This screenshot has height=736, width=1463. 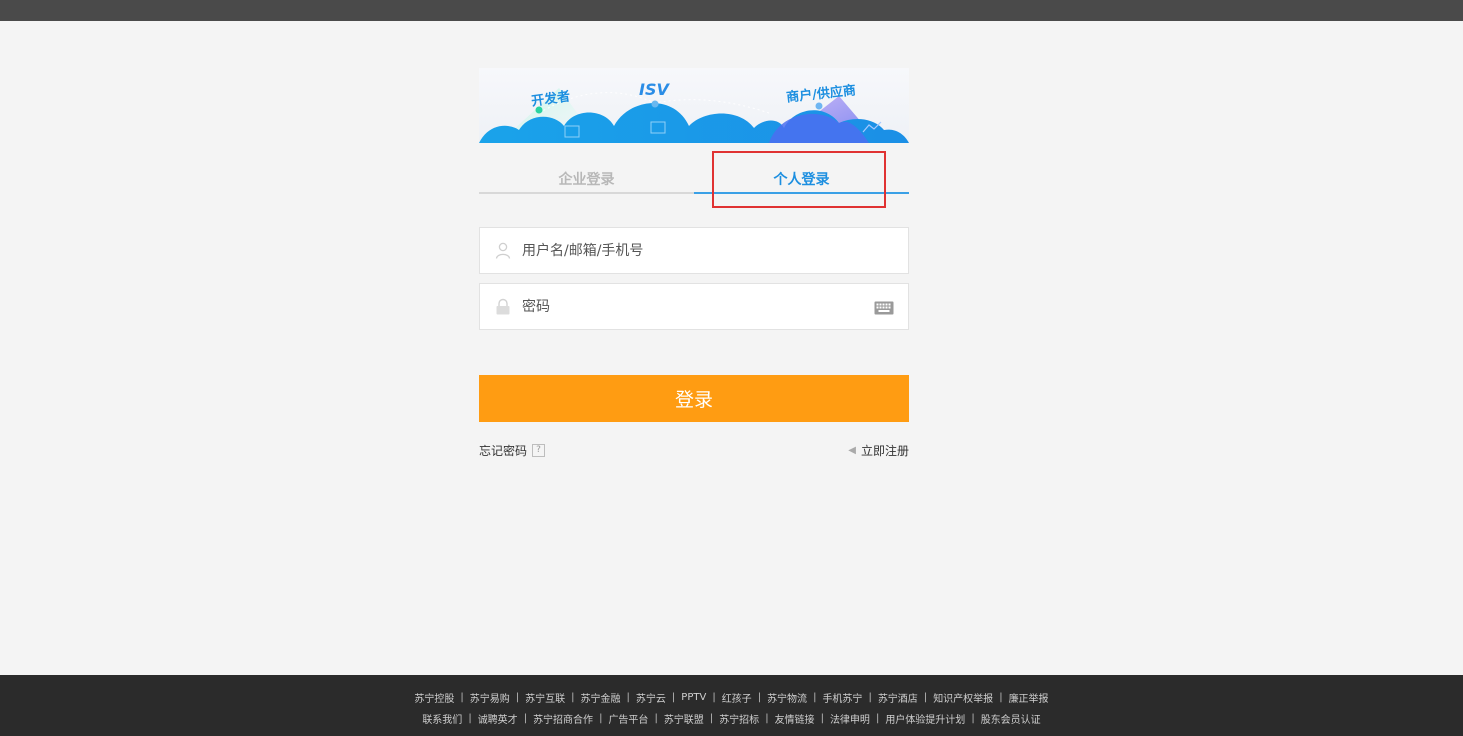 What do you see at coordinates (601, 697) in the screenshot?
I see `footer-link: 苏宁金融` at bounding box center [601, 697].